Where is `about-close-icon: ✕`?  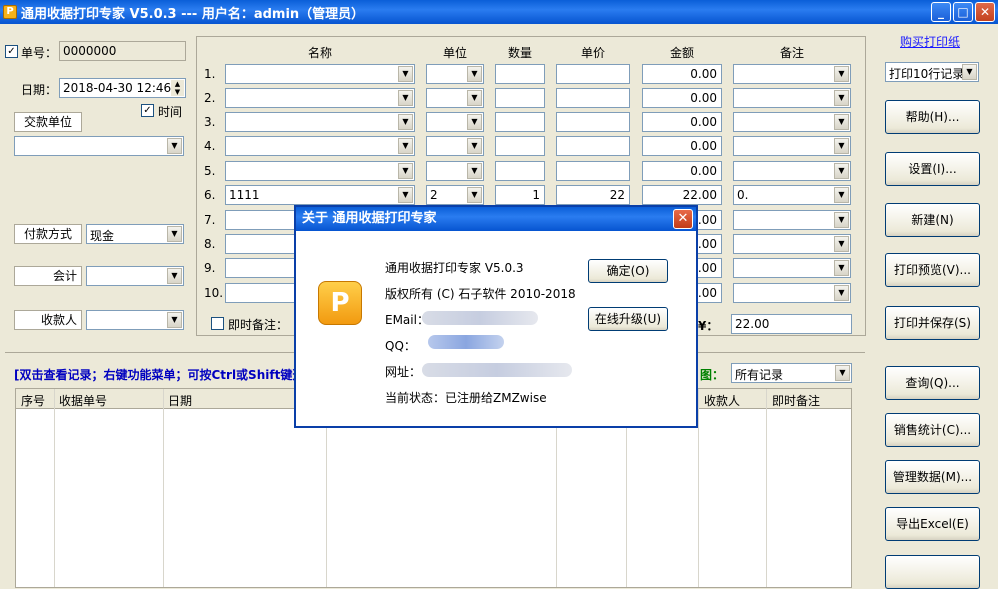
about-close-icon: ✕ is located at coordinates (683, 219).